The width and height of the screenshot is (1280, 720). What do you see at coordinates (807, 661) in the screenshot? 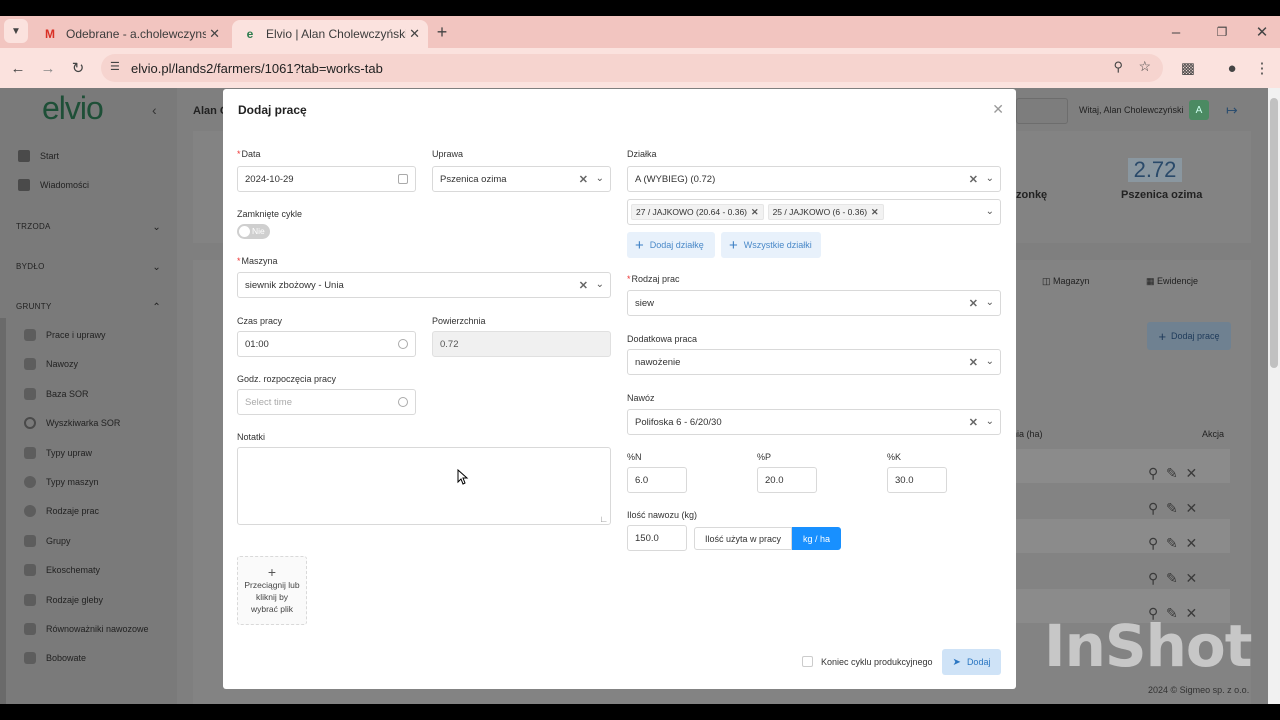
I see `checkbox-box` at bounding box center [807, 661].